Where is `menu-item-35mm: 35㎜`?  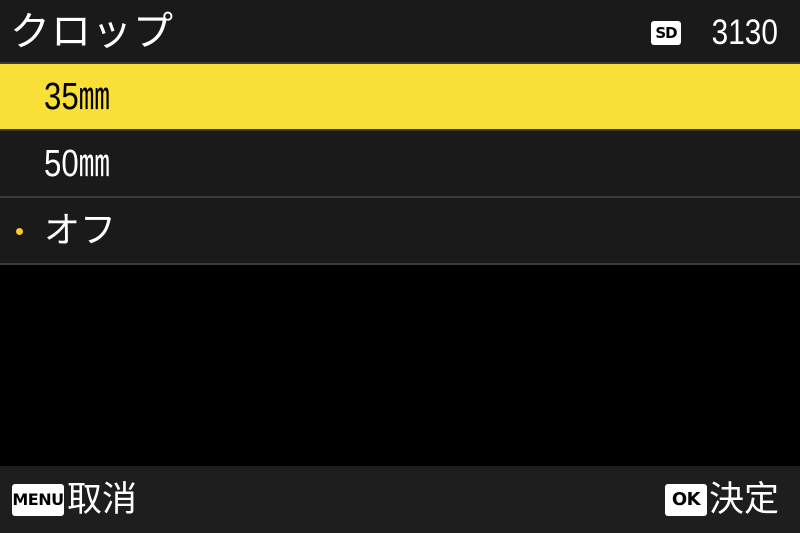 menu-item-35mm: 35㎜ is located at coordinates (400, 97).